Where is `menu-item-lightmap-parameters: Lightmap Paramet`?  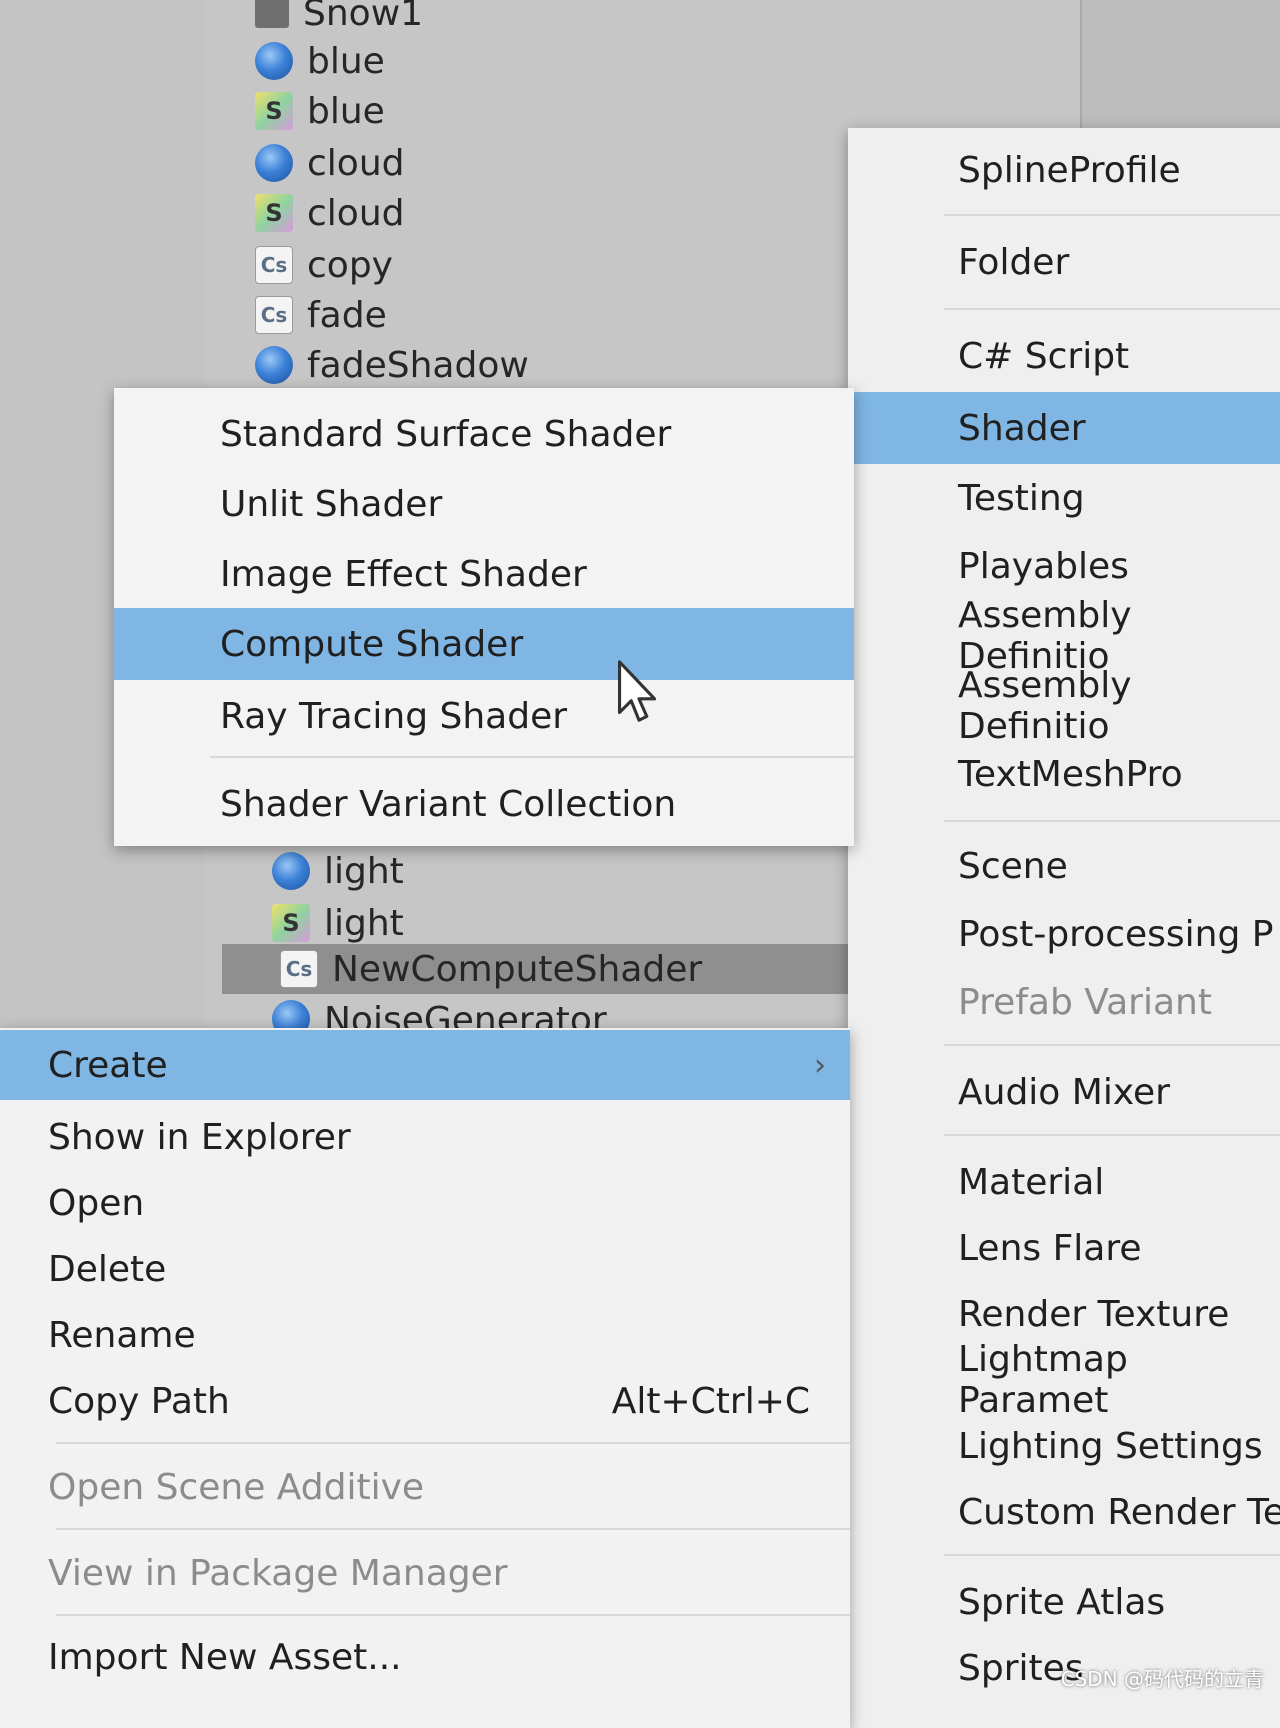 menu-item-lightmap-parameters: Lightmap Paramet is located at coordinates (1064, 1380).